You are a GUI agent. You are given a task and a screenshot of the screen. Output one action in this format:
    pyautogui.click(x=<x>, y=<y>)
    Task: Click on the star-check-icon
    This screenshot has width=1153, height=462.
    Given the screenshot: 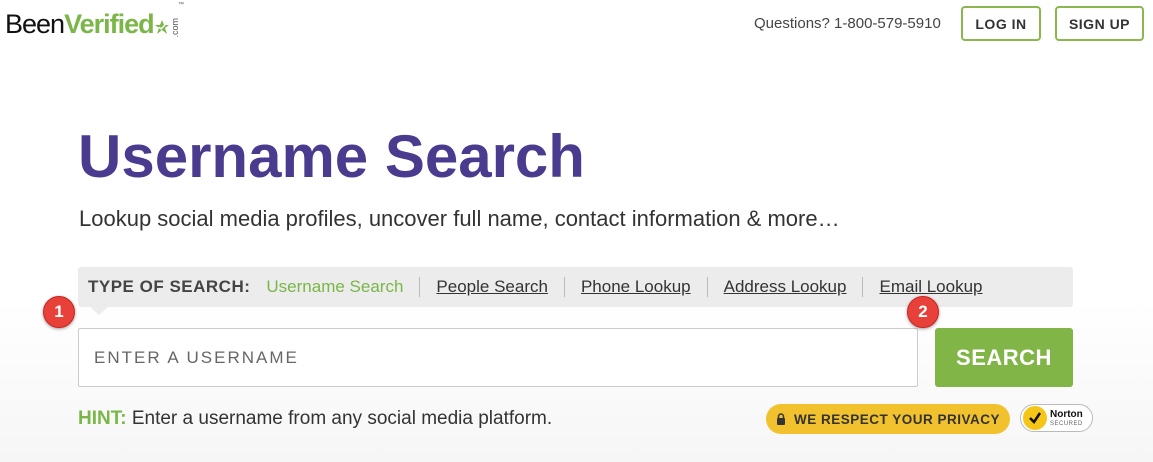 What is the action you would take?
    pyautogui.click(x=161, y=27)
    